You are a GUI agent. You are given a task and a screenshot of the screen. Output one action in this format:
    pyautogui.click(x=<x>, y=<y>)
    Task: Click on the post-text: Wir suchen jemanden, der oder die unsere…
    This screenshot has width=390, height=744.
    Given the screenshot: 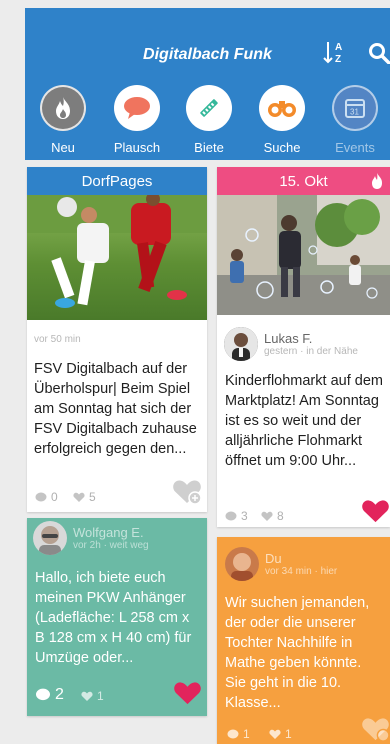 What is the action you would take?
    pyautogui.click(x=297, y=653)
    